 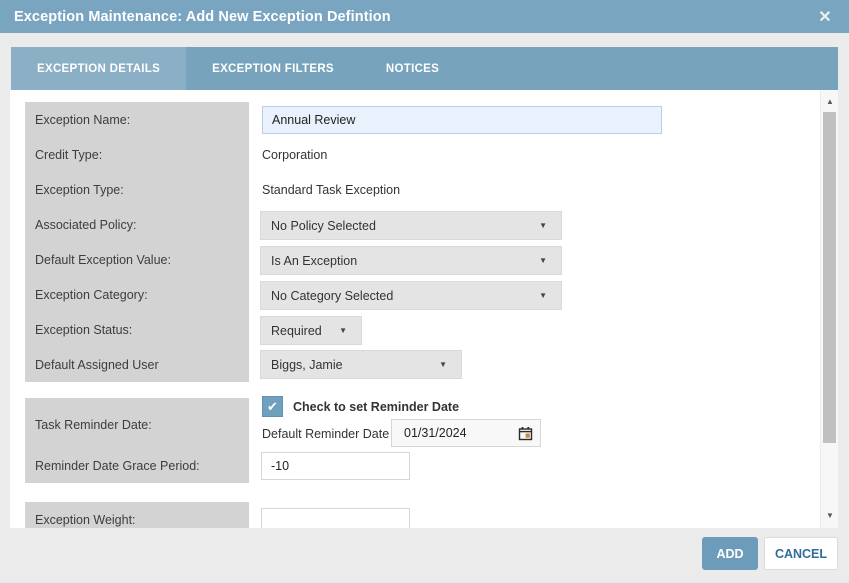 What do you see at coordinates (84, 330) in the screenshot?
I see `exception-status-label: Exception Status:` at bounding box center [84, 330].